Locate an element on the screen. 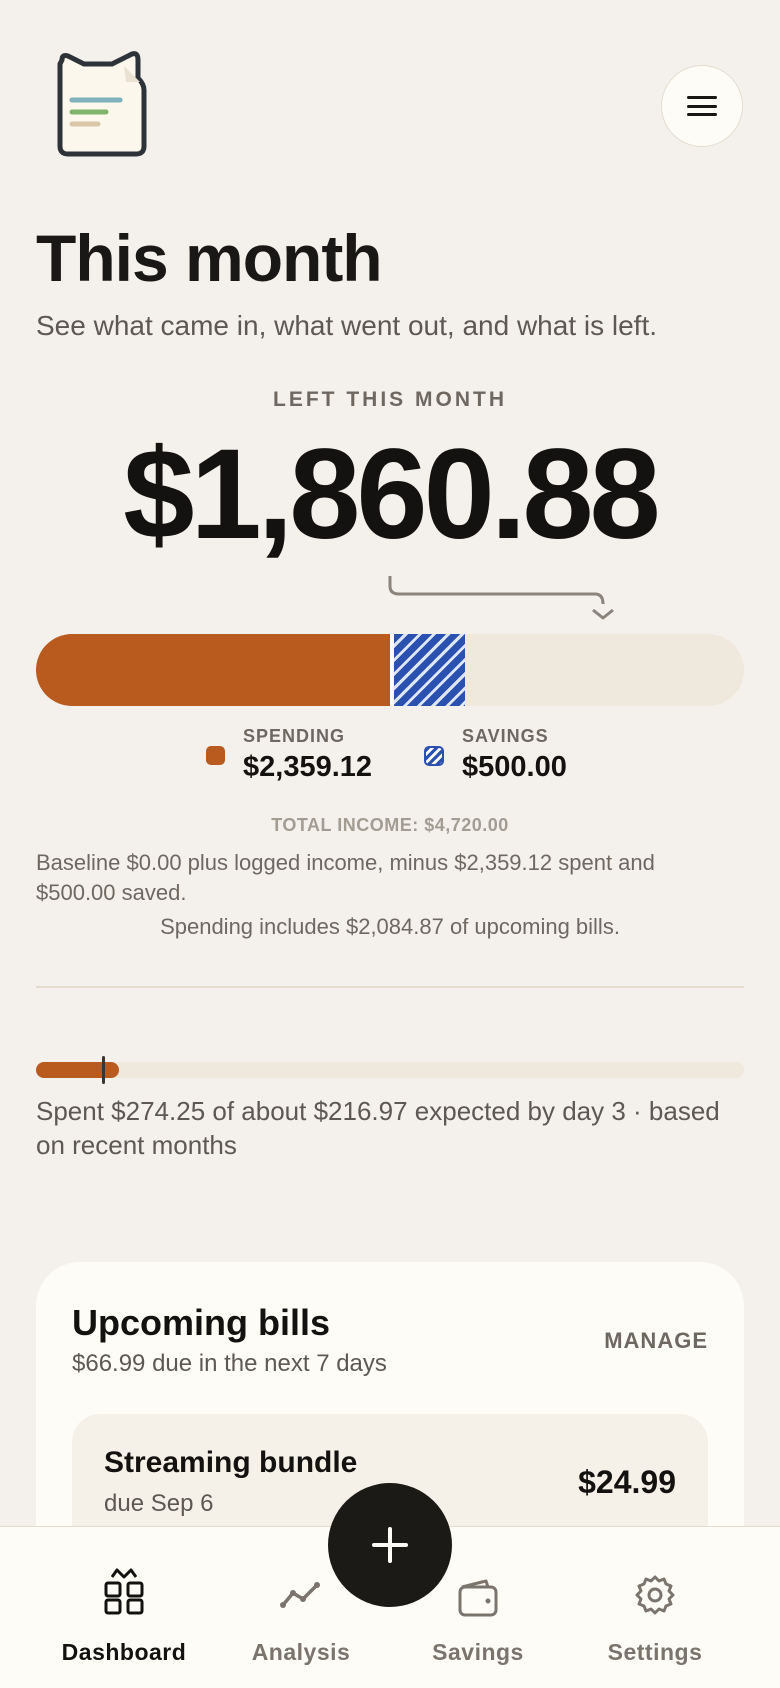  nav-savings-label: Savings is located at coordinates (478, 1652).